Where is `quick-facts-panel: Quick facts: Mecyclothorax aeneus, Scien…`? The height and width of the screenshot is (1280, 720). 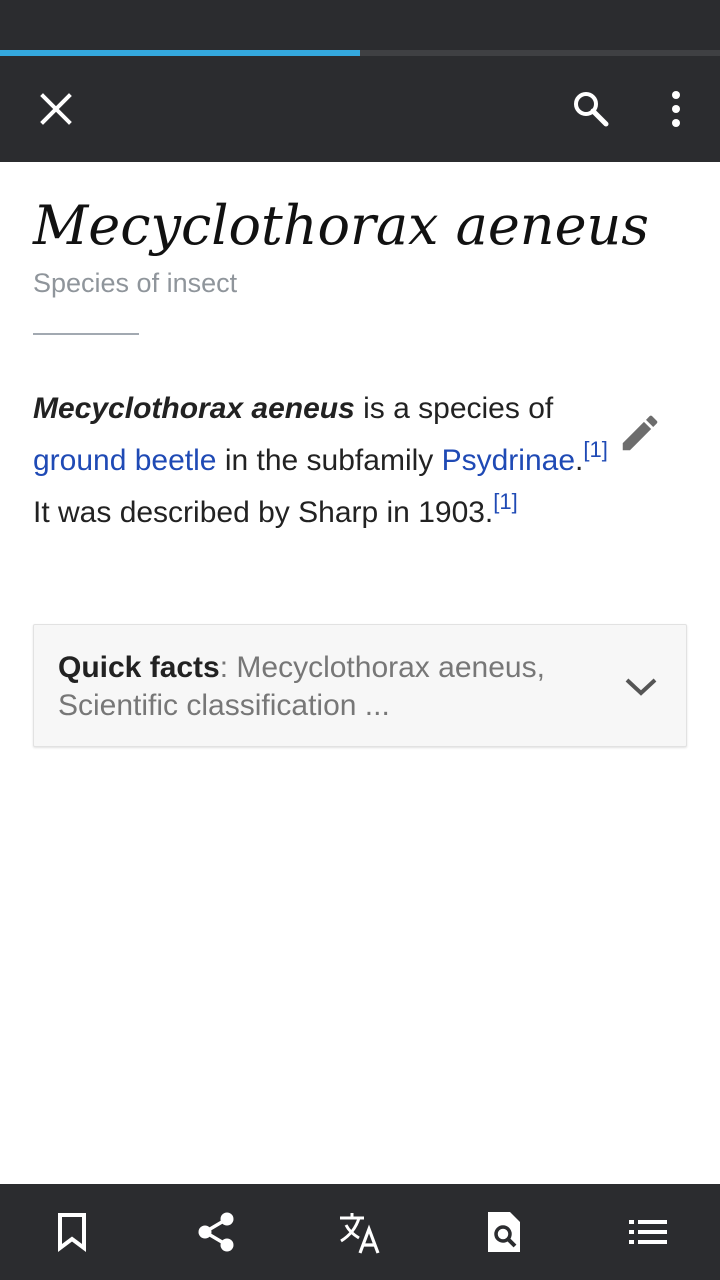 quick-facts-panel: Quick facts: Mecyclothorax aeneus, Scien… is located at coordinates (360, 685).